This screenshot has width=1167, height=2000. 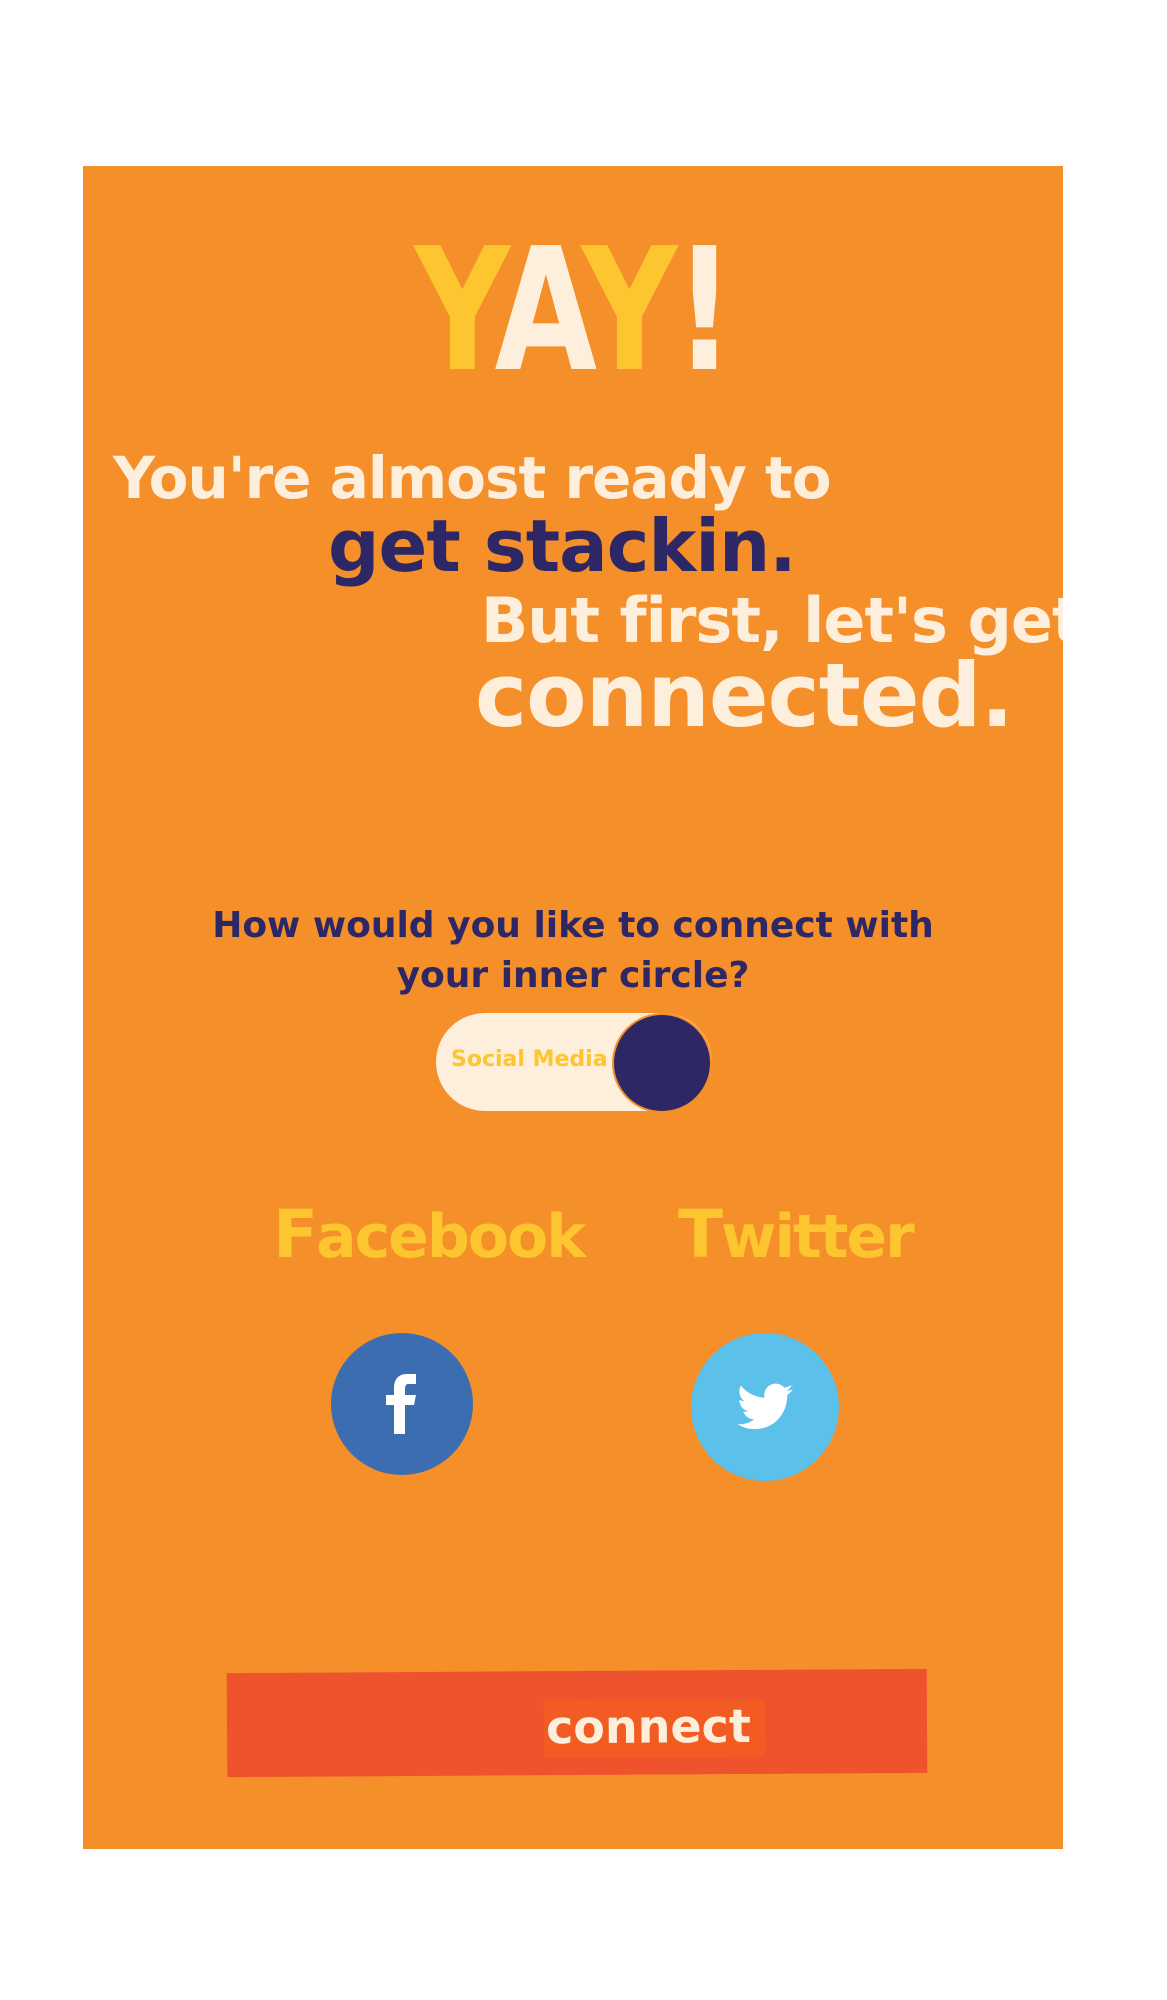 I want to click on social-media-toggle: Social Media, so click(x=574, y=1063).